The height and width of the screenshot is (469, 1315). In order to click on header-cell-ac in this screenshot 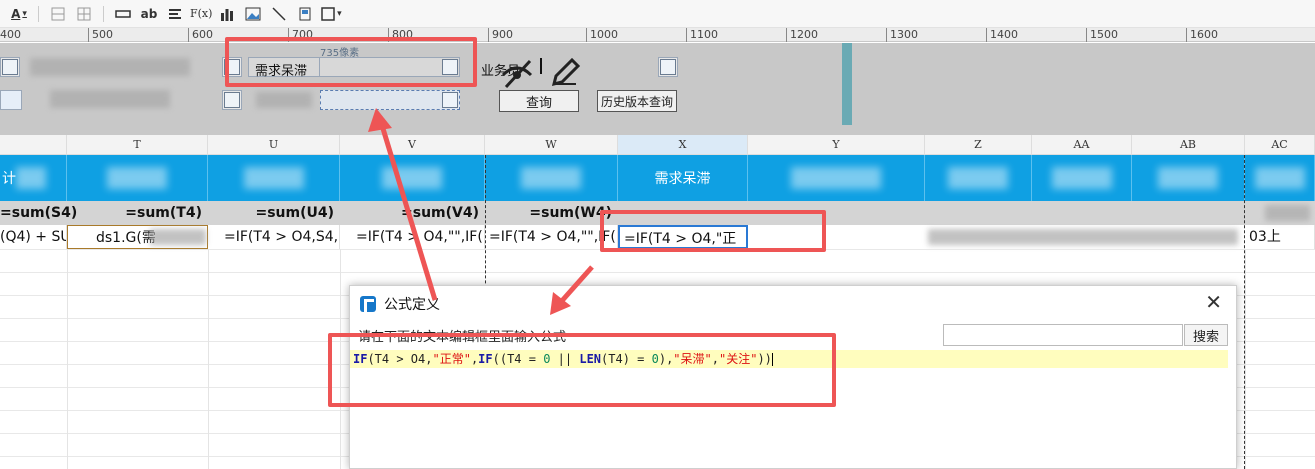, I will do `click(1280, 178)`.